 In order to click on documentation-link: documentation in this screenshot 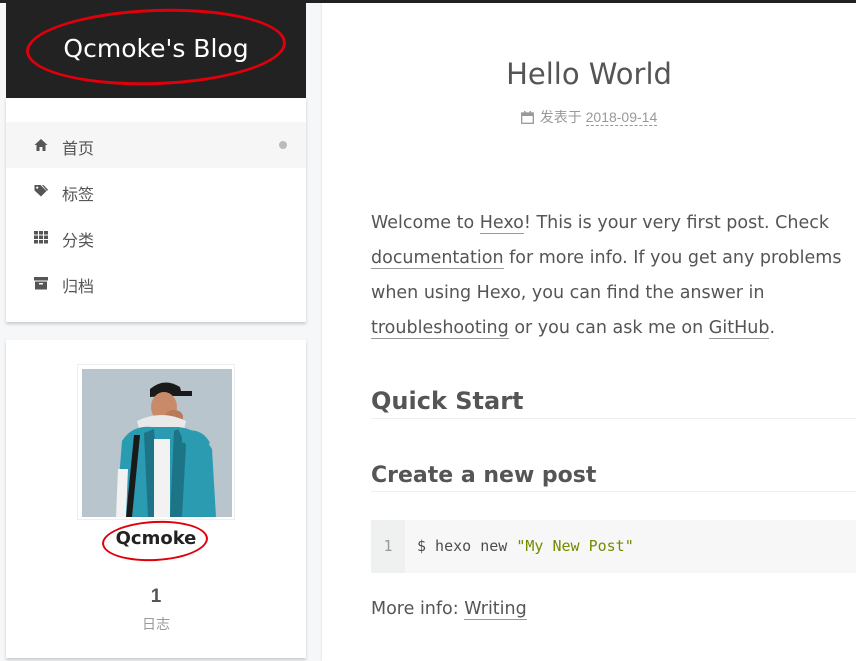, I will do `click(437, 258)`.